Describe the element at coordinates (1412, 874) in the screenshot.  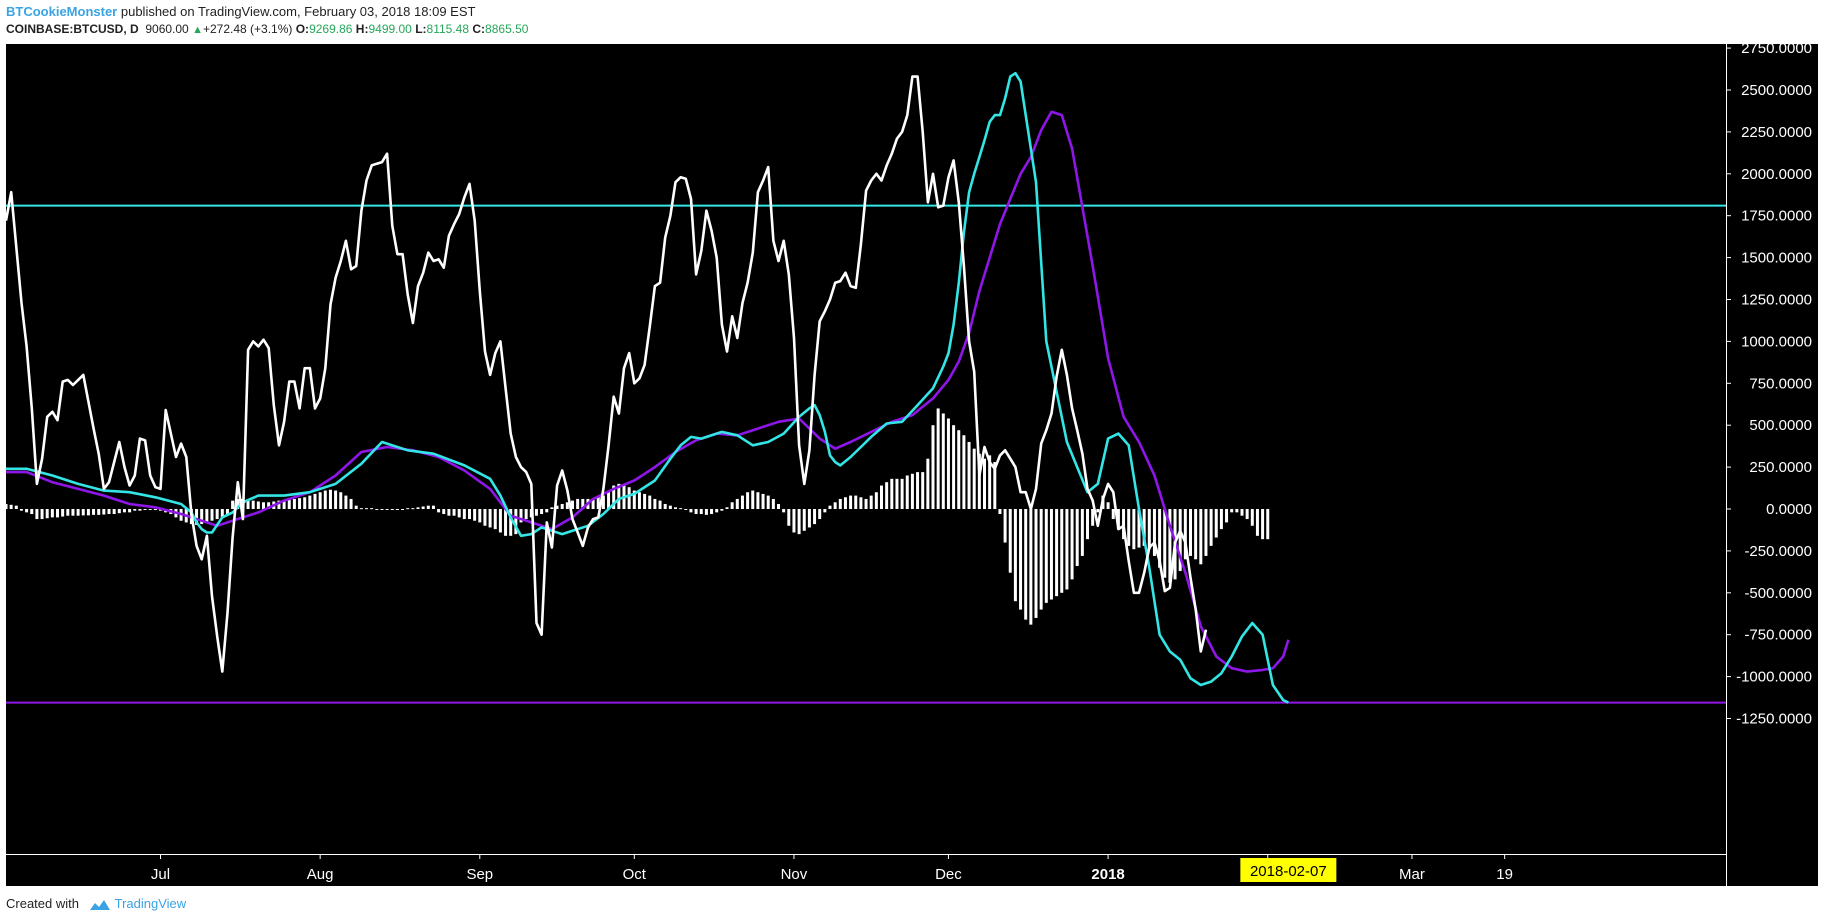
I see `time-tick-label: Mar` at that location.